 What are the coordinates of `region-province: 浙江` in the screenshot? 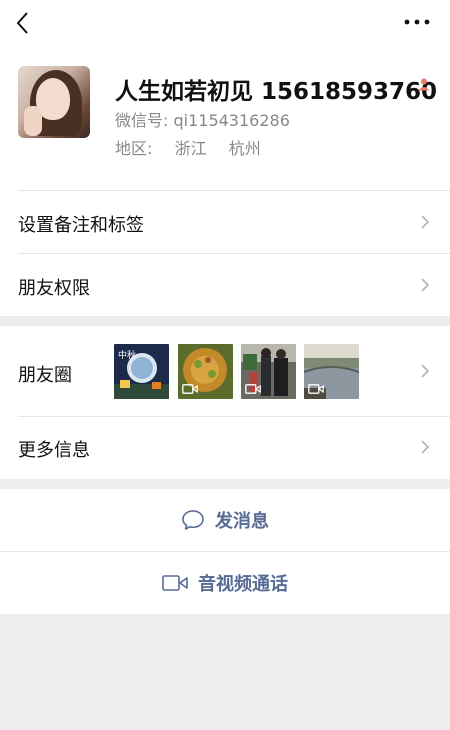 It's located at (190, 148).